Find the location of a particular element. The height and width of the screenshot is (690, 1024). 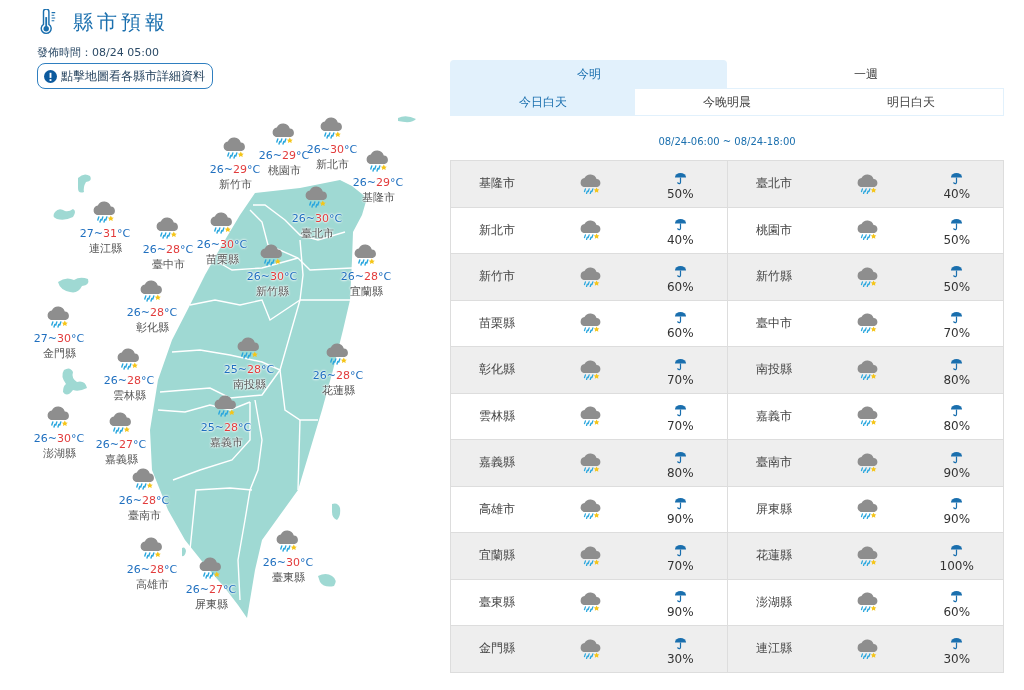

county-name: 臺南市 is located at coordinates (144, 515).